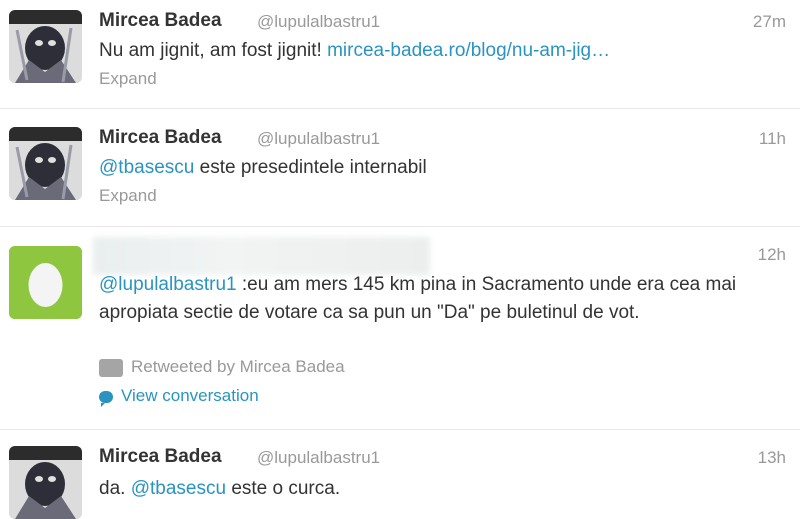 This screenshot has width=800, height=519. Describe the element at coordinates (213, 50) in the screenshot. I see `tweet-text-body: Nu am jignit, am fost jignit!` at that location.